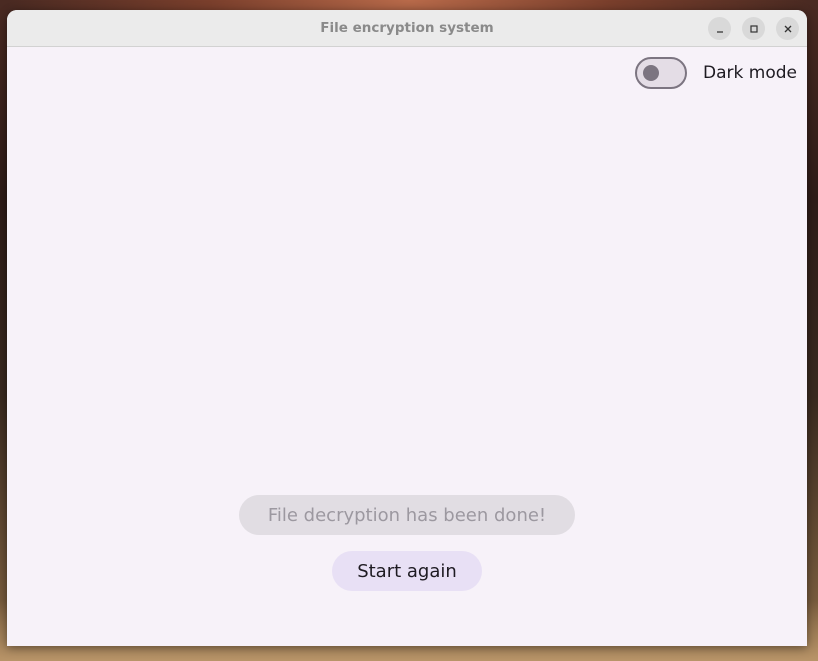 This screenshot has height=661, width=818. Describe the element at coordinates (750, 73) in the screenshot. I see `dark-mode-label: Dark mode` at that location.